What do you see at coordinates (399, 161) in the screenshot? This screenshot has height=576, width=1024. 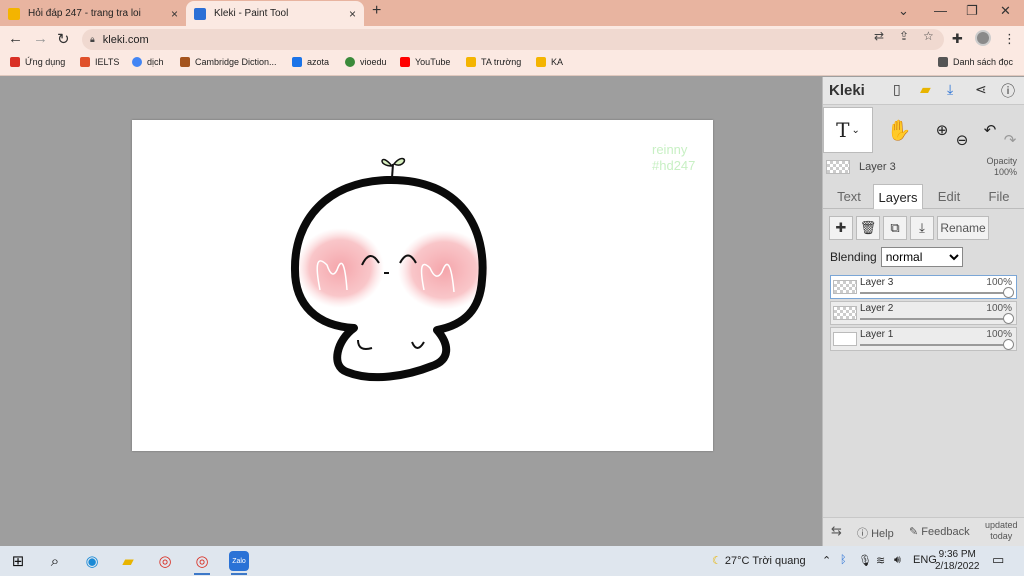 I see `sprout-leaf-right` at bounding box center [399, 161].